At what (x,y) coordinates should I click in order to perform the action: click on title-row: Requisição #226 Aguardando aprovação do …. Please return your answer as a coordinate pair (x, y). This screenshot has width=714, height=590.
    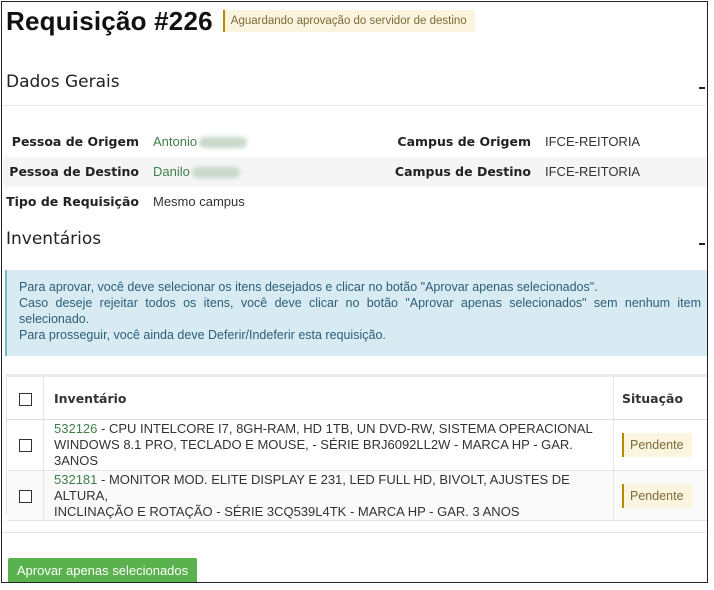
    Looking at the image, I should click on (240, 21).